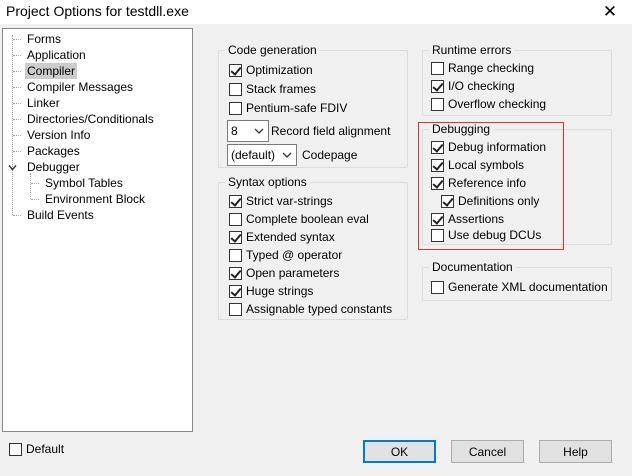 The image size is (632, 476). I want to click on io-checking-checkbox: I/O checking, so click(473, 86).